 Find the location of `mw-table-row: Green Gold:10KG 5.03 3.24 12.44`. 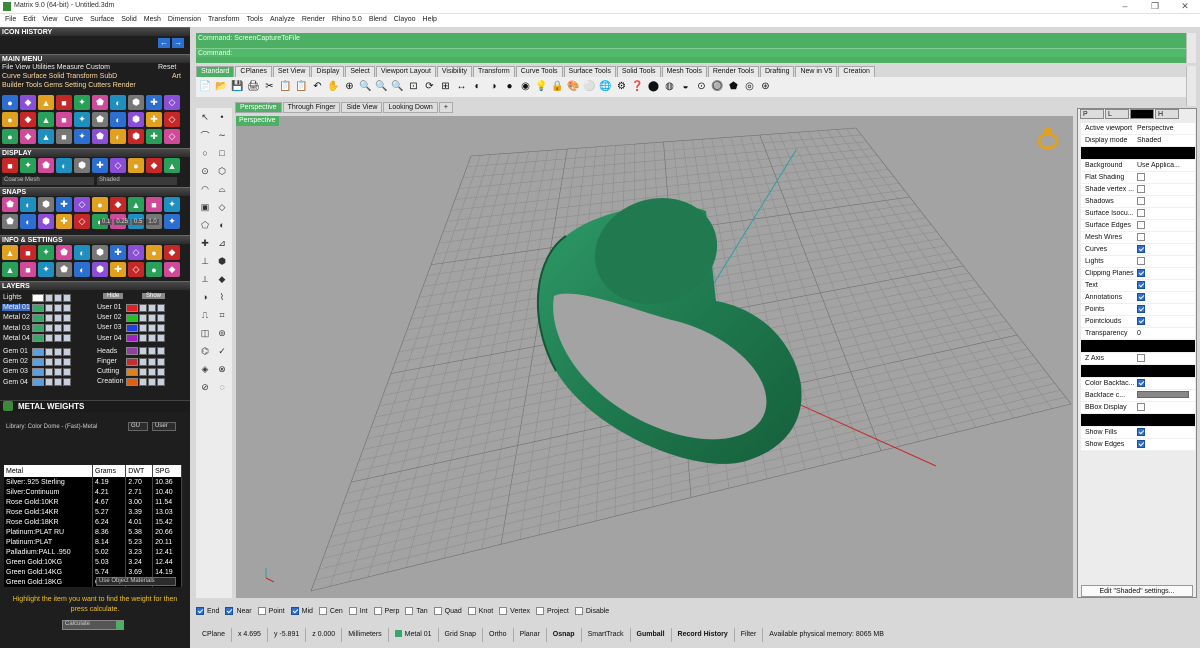

mw-table-row: Green Gold:10KG 5.03 3.24 12.44 is located at coordinates (93, 562).